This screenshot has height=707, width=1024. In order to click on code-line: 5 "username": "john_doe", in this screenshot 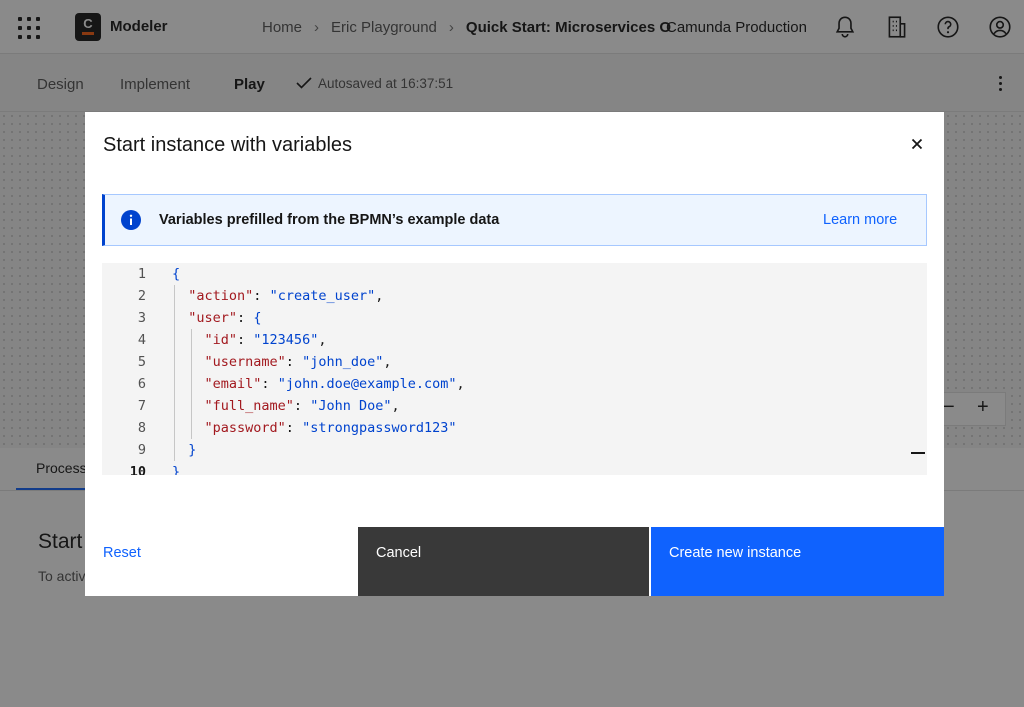, I will do `click(514, 362)`.